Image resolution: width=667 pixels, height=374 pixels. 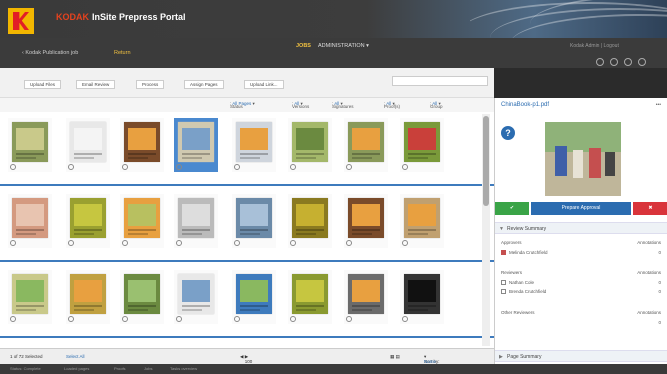 What do you see at coordinates (436, 105) in the screenshot?
I see `group-filter: Group: All ▾` at bounding box center [436, 105].